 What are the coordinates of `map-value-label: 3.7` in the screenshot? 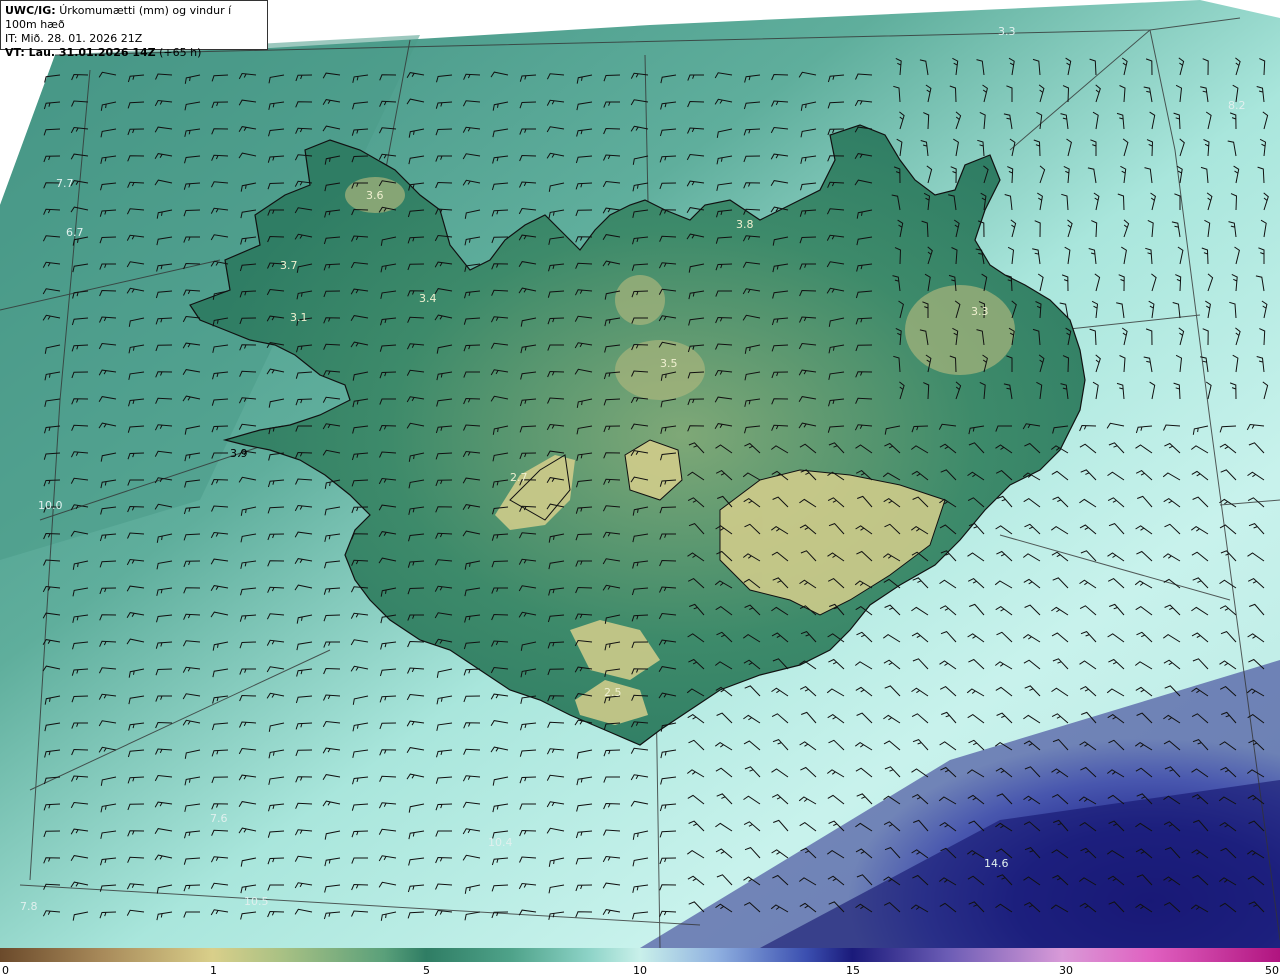 It's located at (289, 265).